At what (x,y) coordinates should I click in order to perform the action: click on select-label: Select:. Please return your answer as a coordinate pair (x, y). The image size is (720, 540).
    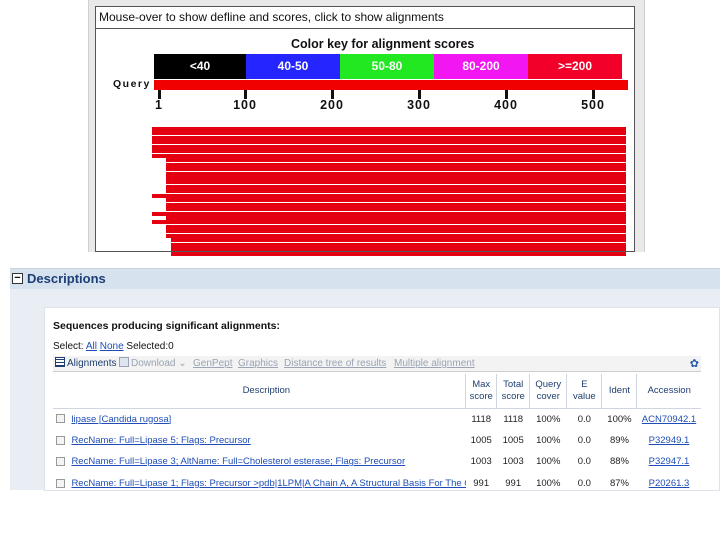
    Looking at the image, I should click on (68, 346).